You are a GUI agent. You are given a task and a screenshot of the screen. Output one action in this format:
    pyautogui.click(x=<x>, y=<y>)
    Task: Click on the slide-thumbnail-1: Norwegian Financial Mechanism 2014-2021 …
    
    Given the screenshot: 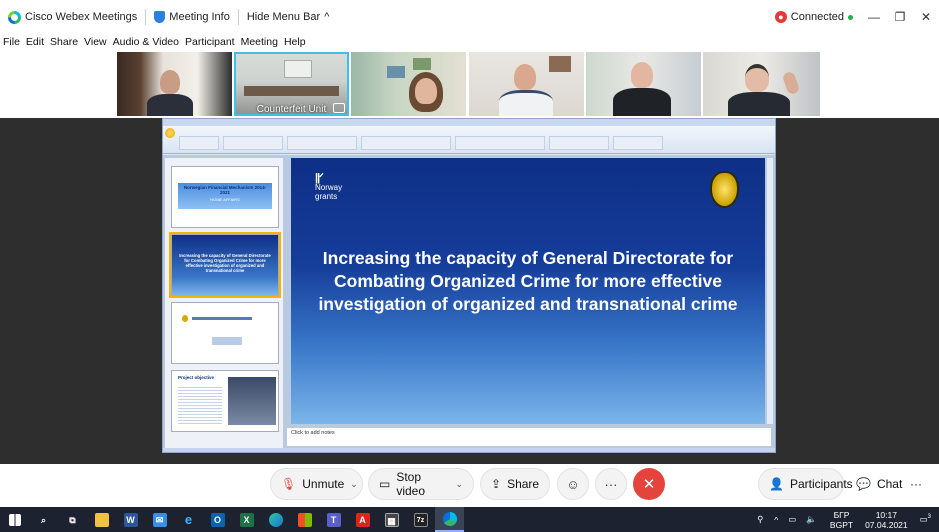 What is the action you would take?
    pyautogui.click(x=225, y=197)
    